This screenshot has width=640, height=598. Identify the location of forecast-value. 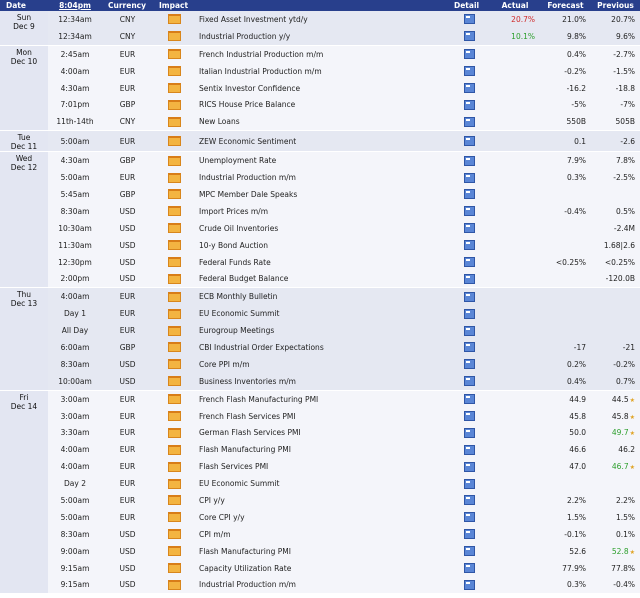
(565, 228).